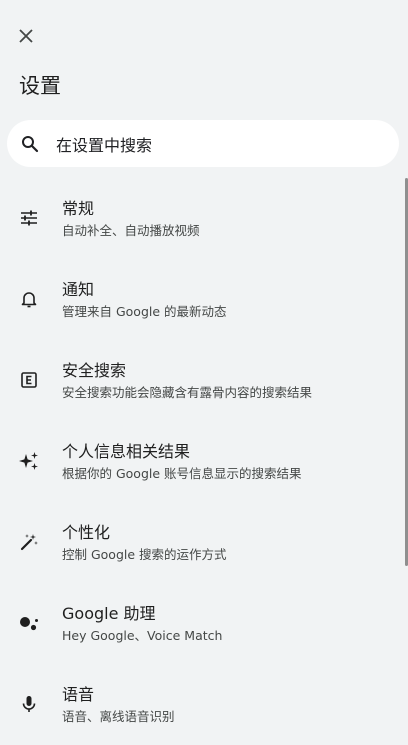 This screenshot has width=408, height=745. I want to click on settings-item-personalization: 个性化 控制 Google 搜索的运作方式, so click(204, 542).